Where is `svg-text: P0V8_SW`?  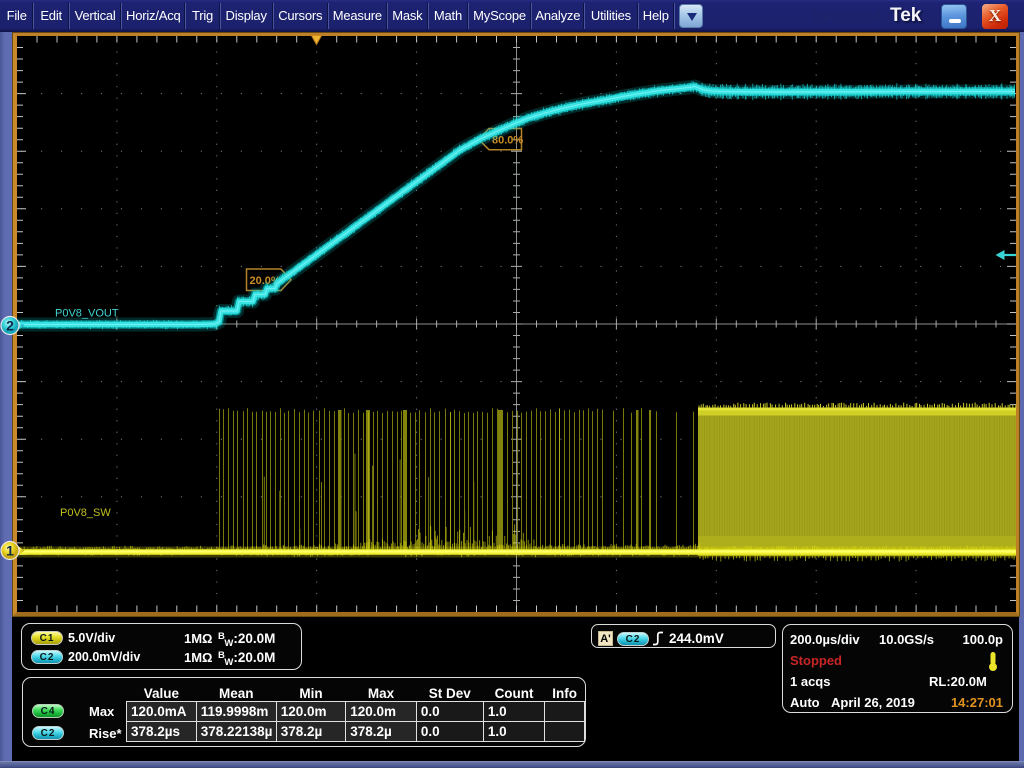 svg-text: P0V8_SW is located at coordinates (85, 513).